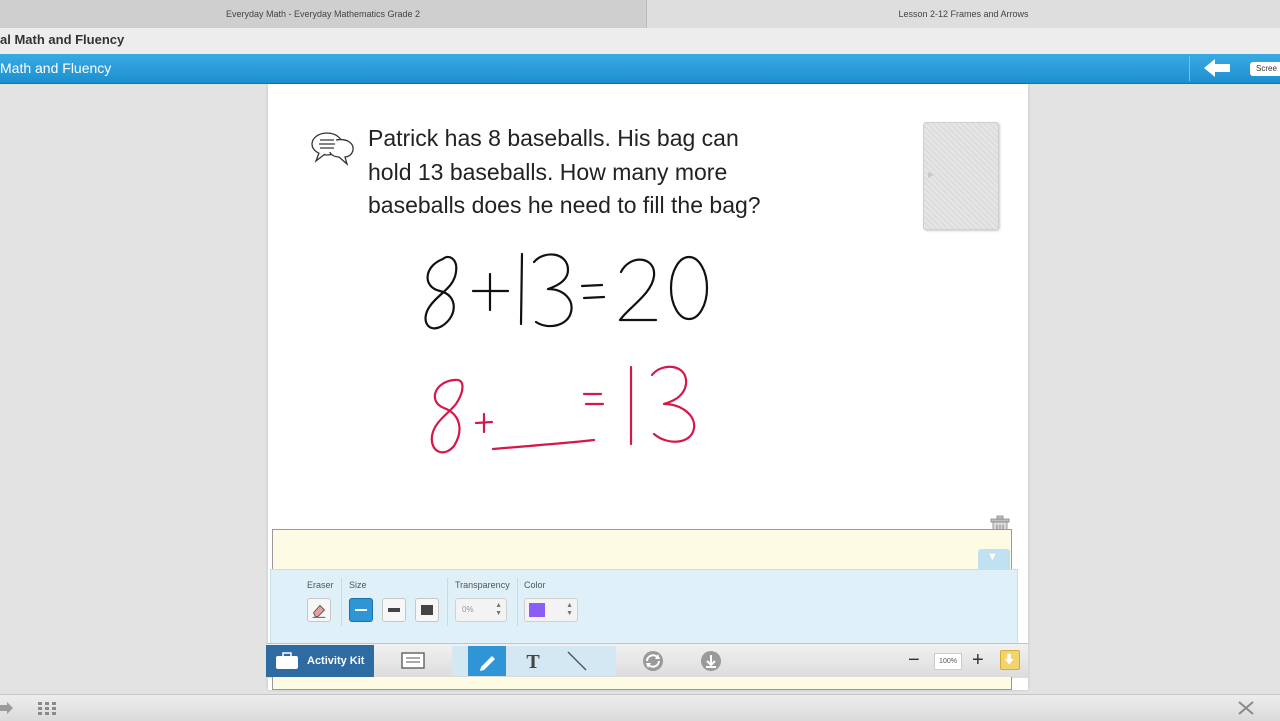 The height and width of the screenshot is (721, 1280). I want to click on color-swatch, so click(537, 610).